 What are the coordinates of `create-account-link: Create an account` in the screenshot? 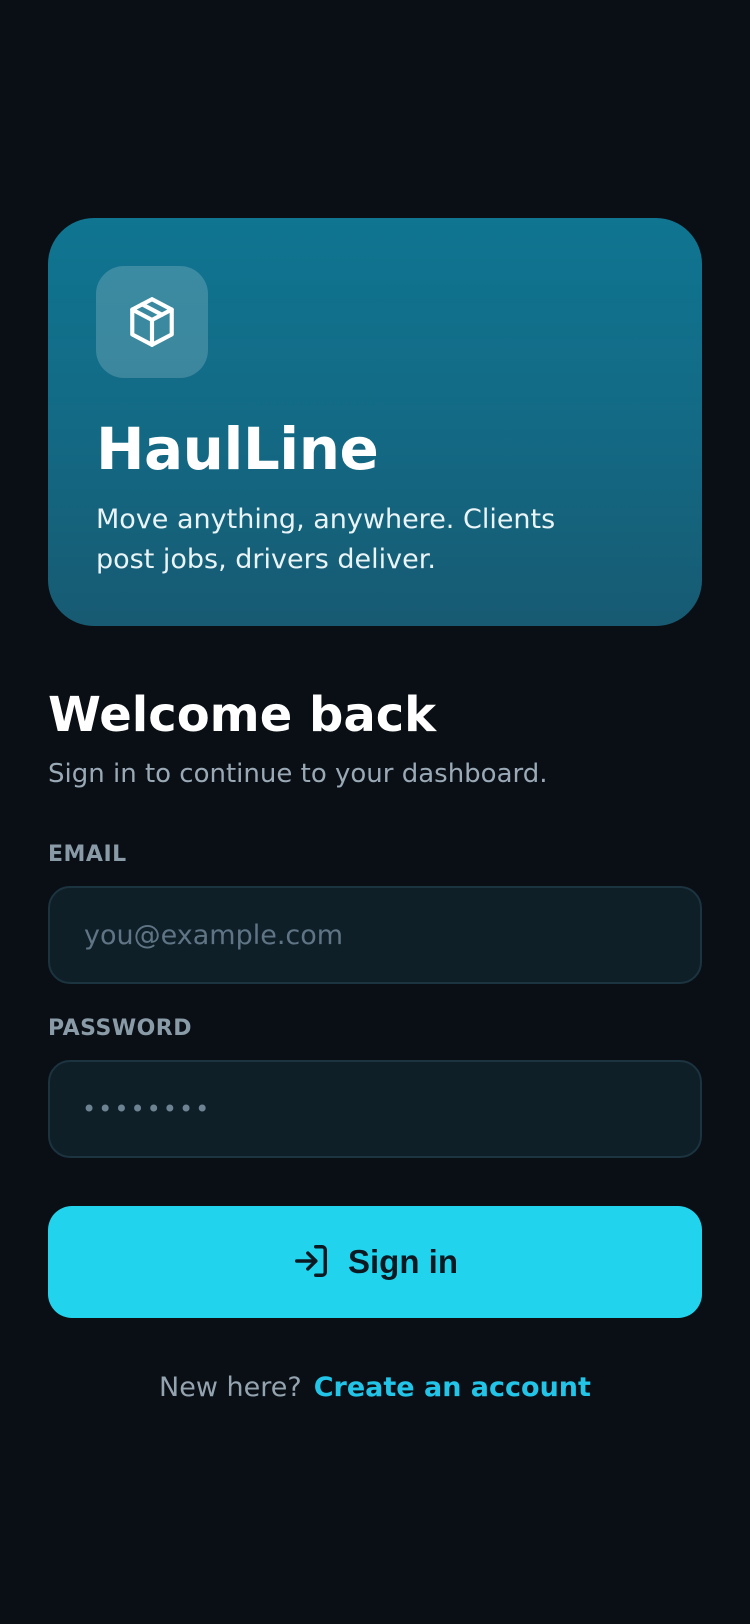 It's located at (452, 1387).